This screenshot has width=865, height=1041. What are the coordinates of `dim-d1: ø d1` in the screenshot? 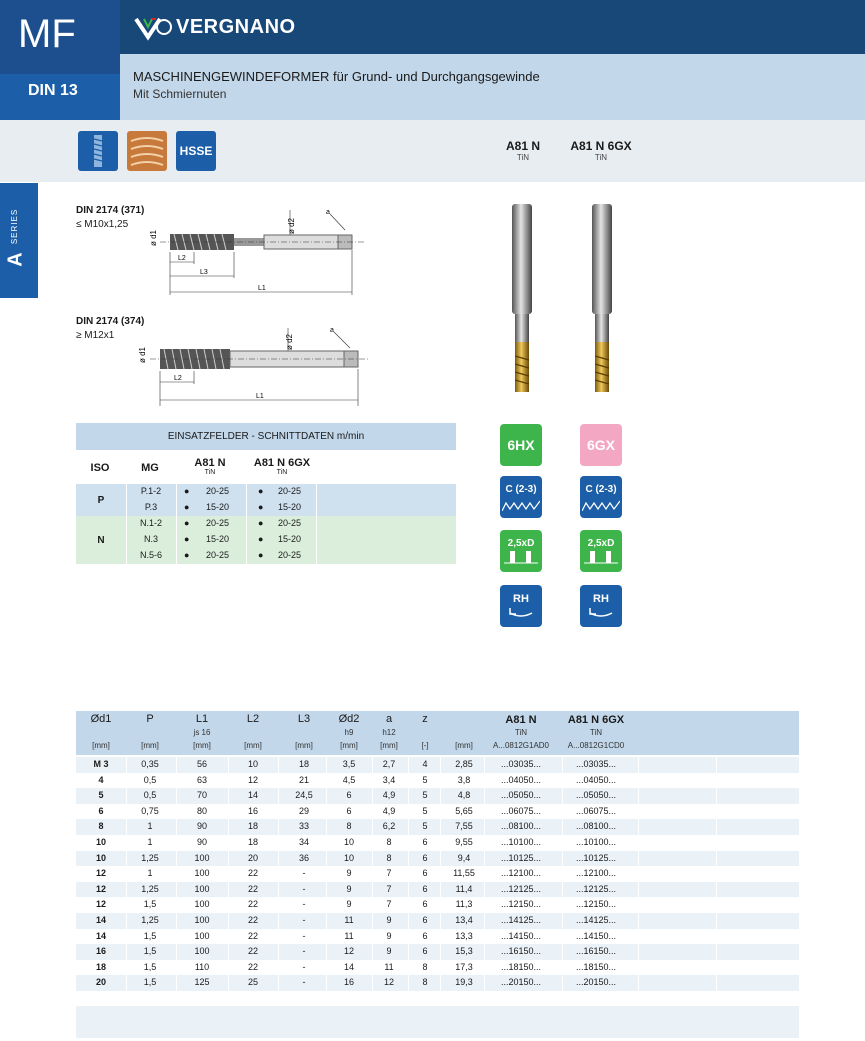 It's located at (153, 237).